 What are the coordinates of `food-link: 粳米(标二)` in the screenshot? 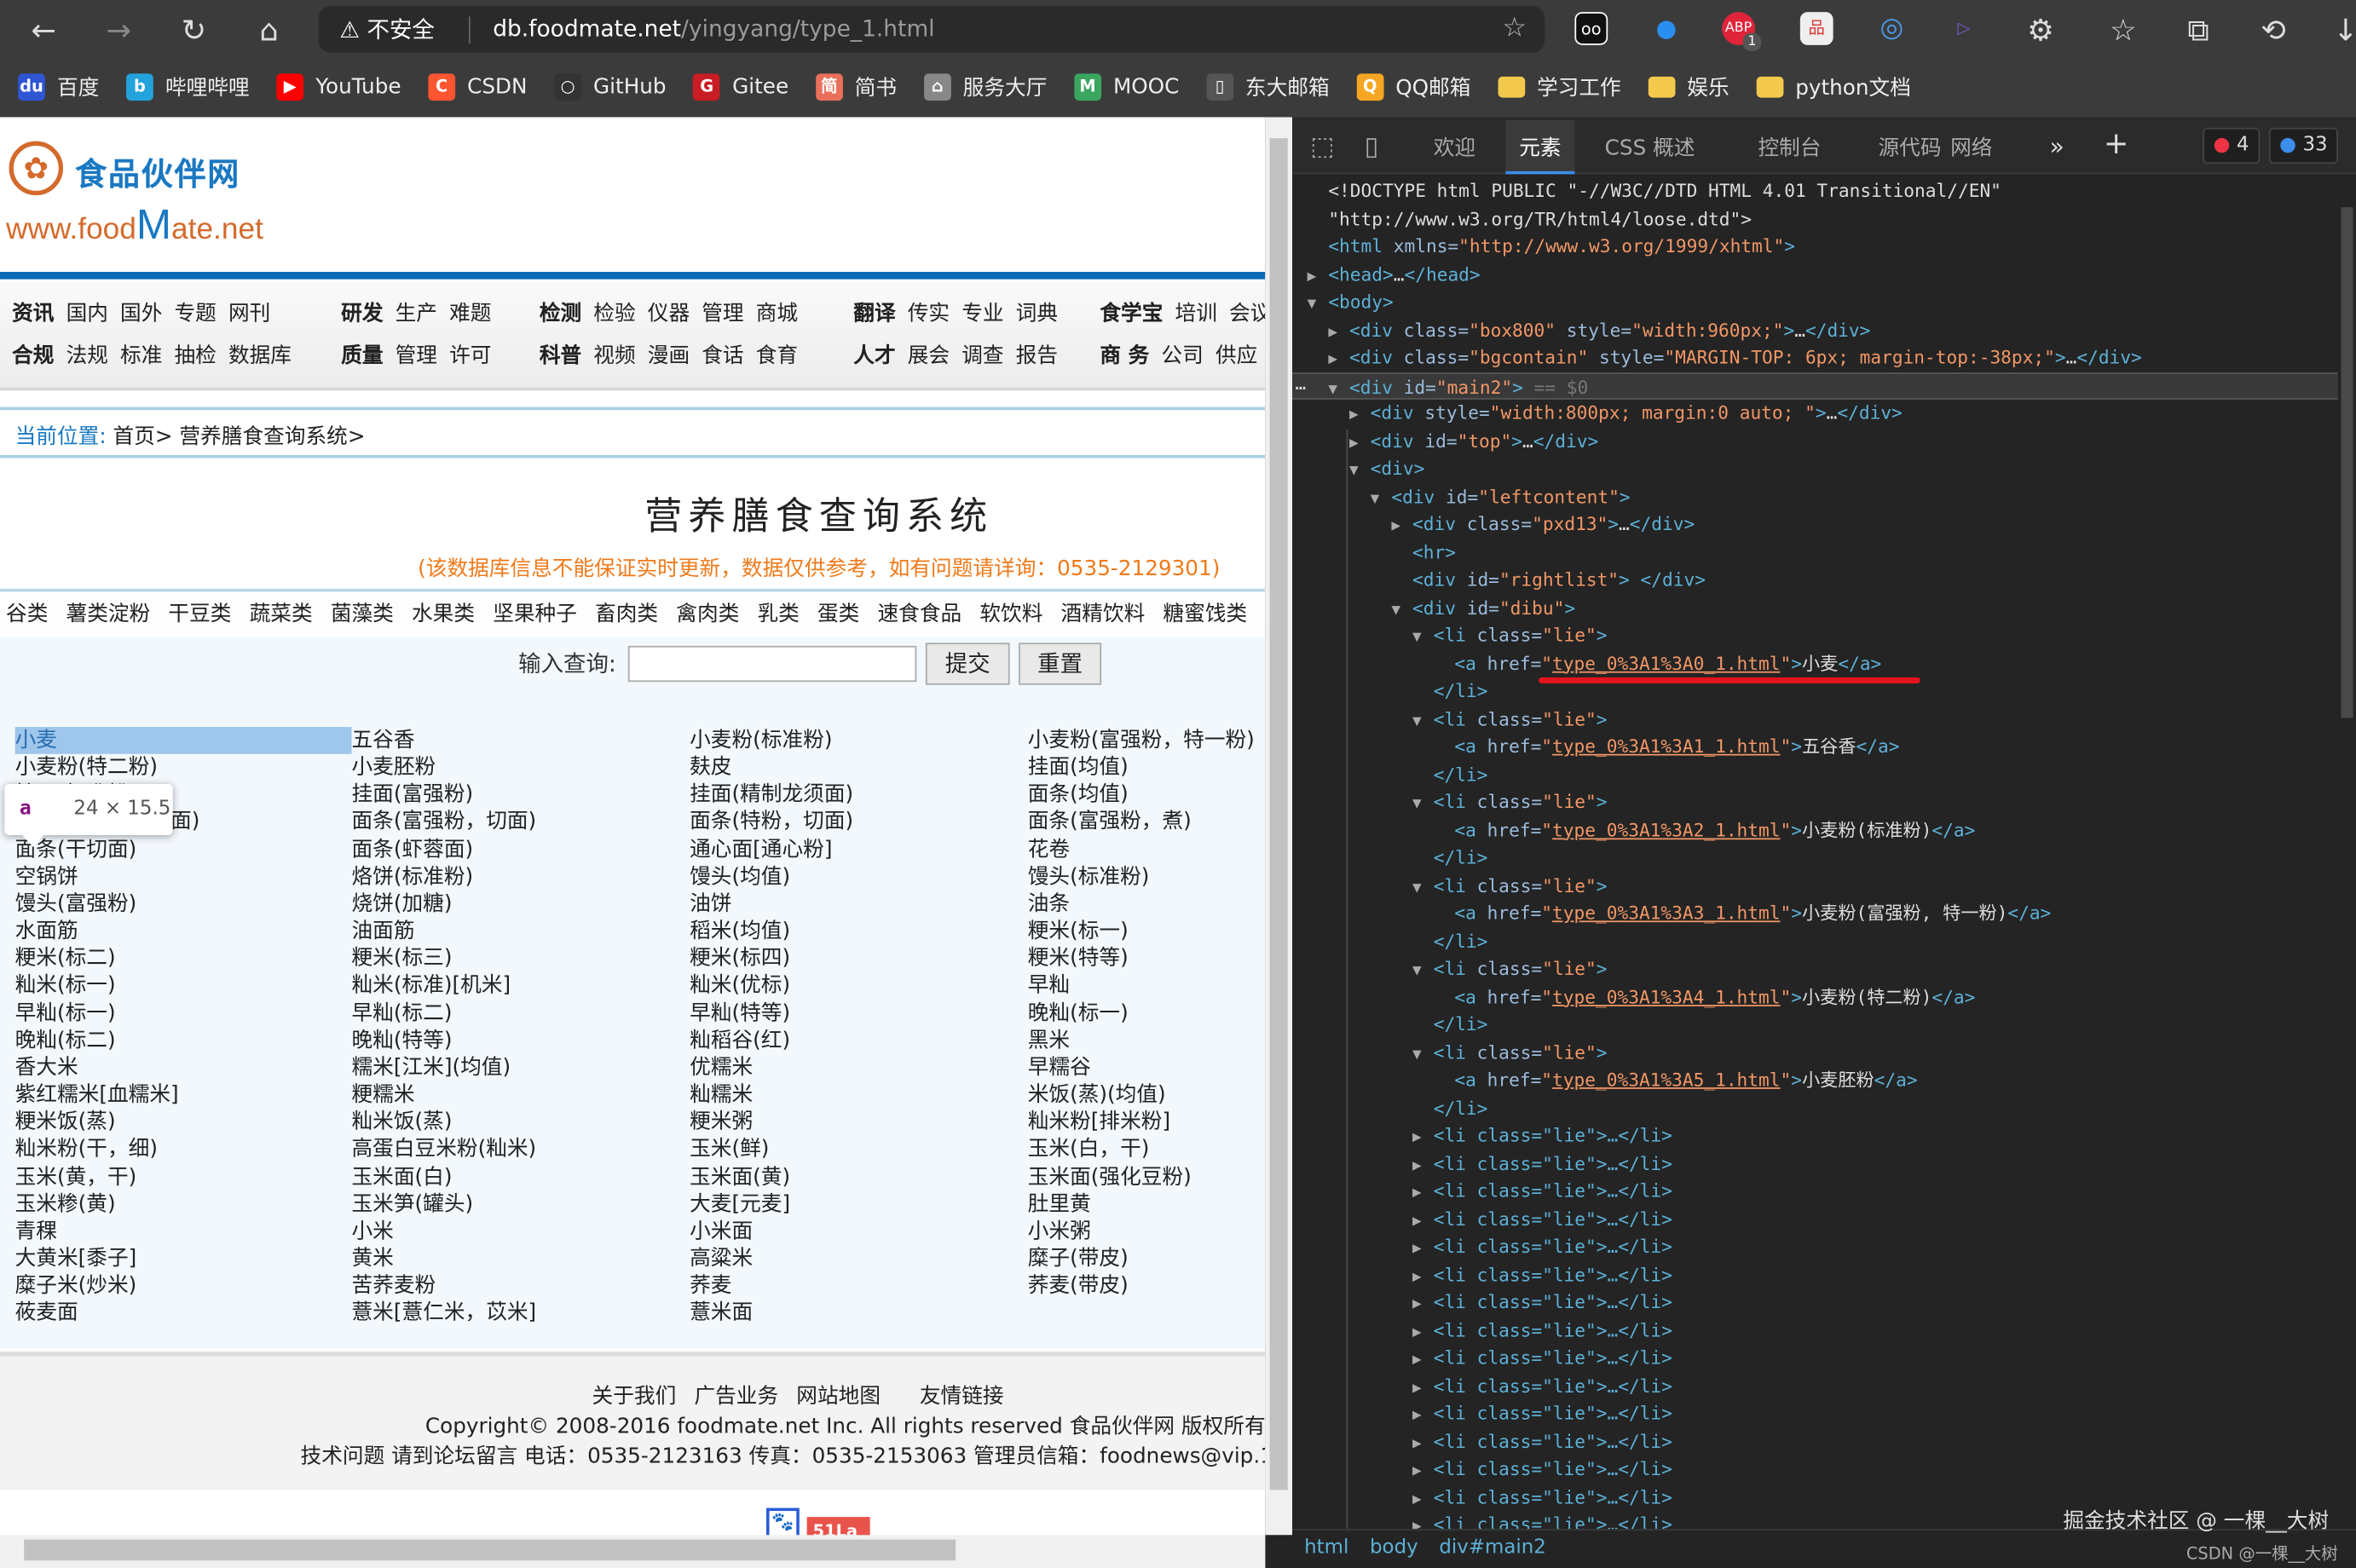 It's located at (184, 958).